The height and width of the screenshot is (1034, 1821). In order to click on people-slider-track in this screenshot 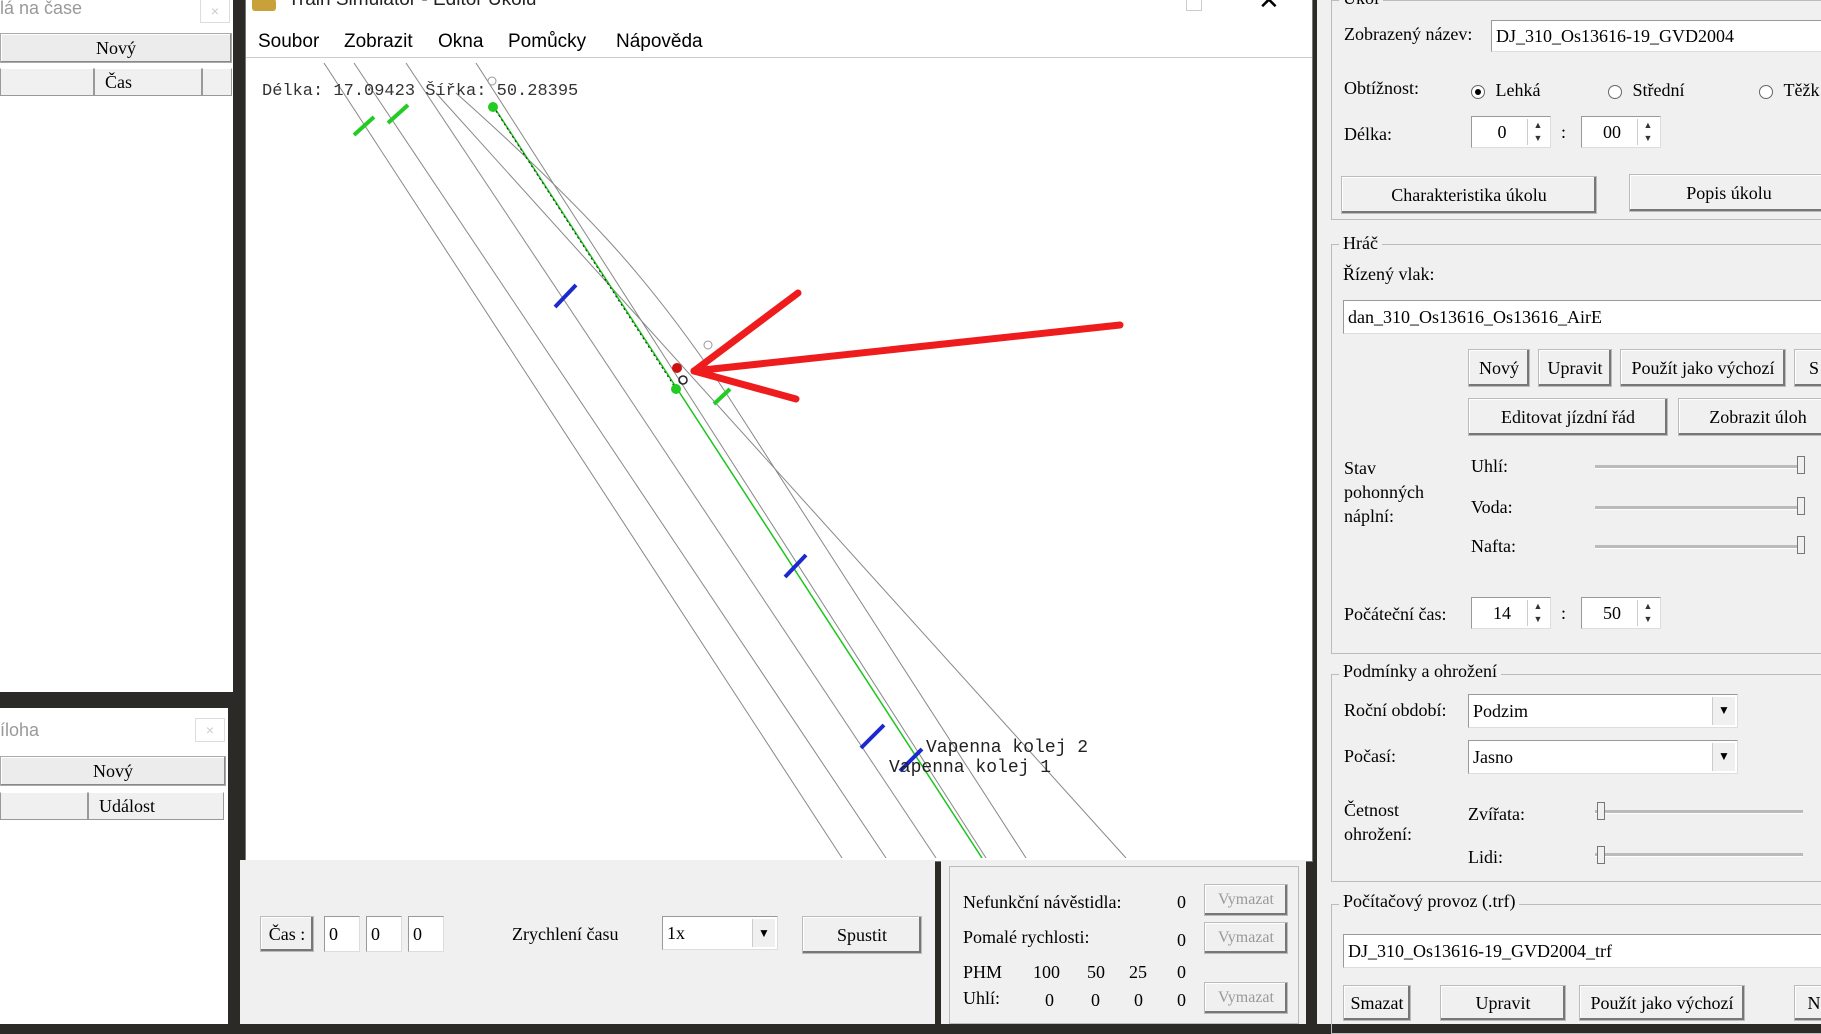, I will do `click(1699, 855)`.